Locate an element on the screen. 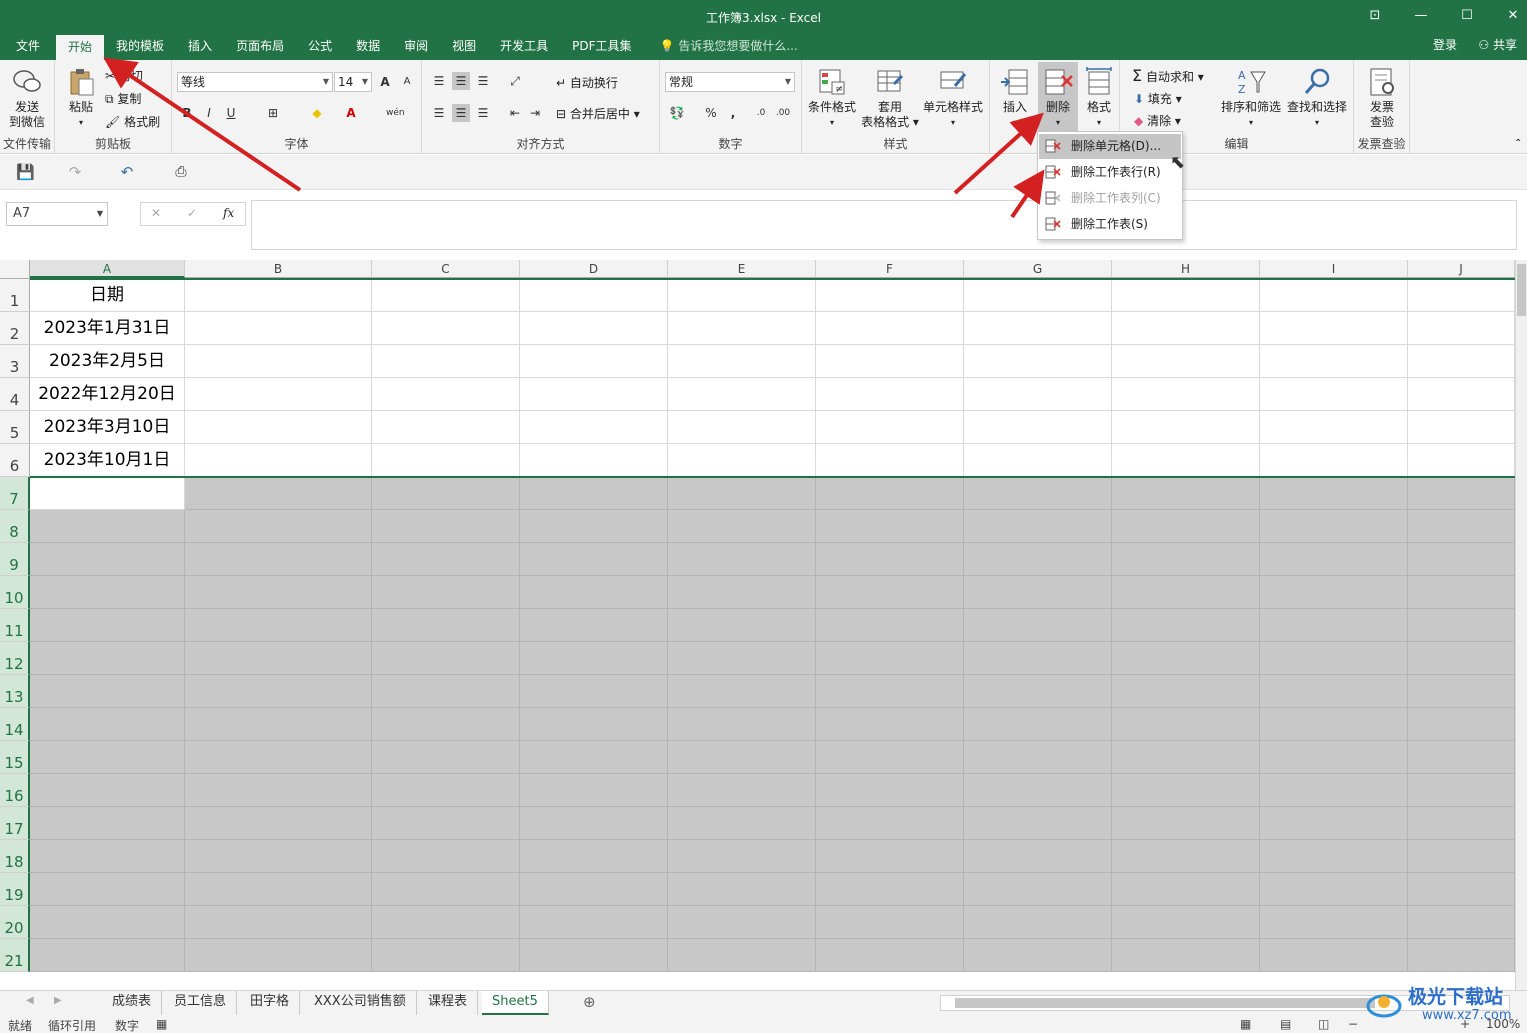 The width and height of the screenshot is (1527, 1033). add-sheet-icon: ⊕ is located at coordinates (589, 1002).